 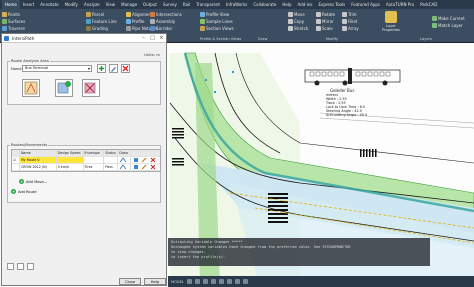 I want to click on surfaces-button: Surfaces, so click(x=13, y=21).